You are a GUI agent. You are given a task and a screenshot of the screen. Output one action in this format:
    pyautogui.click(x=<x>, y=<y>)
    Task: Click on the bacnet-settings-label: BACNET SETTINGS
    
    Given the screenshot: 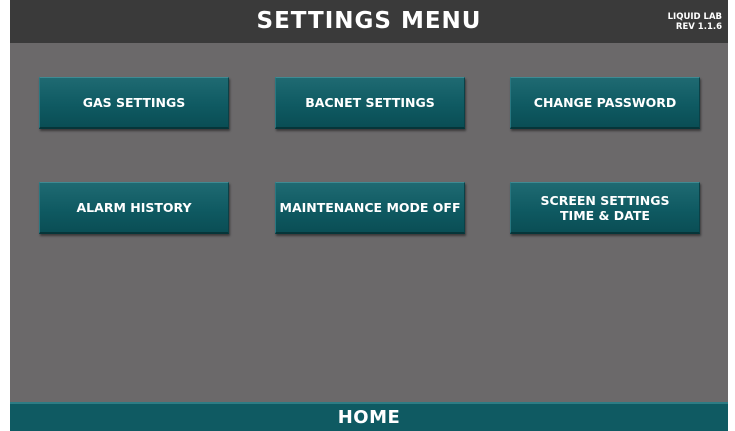 What is the action you would take?
    pyautogui.click(x=370, y=102)
    